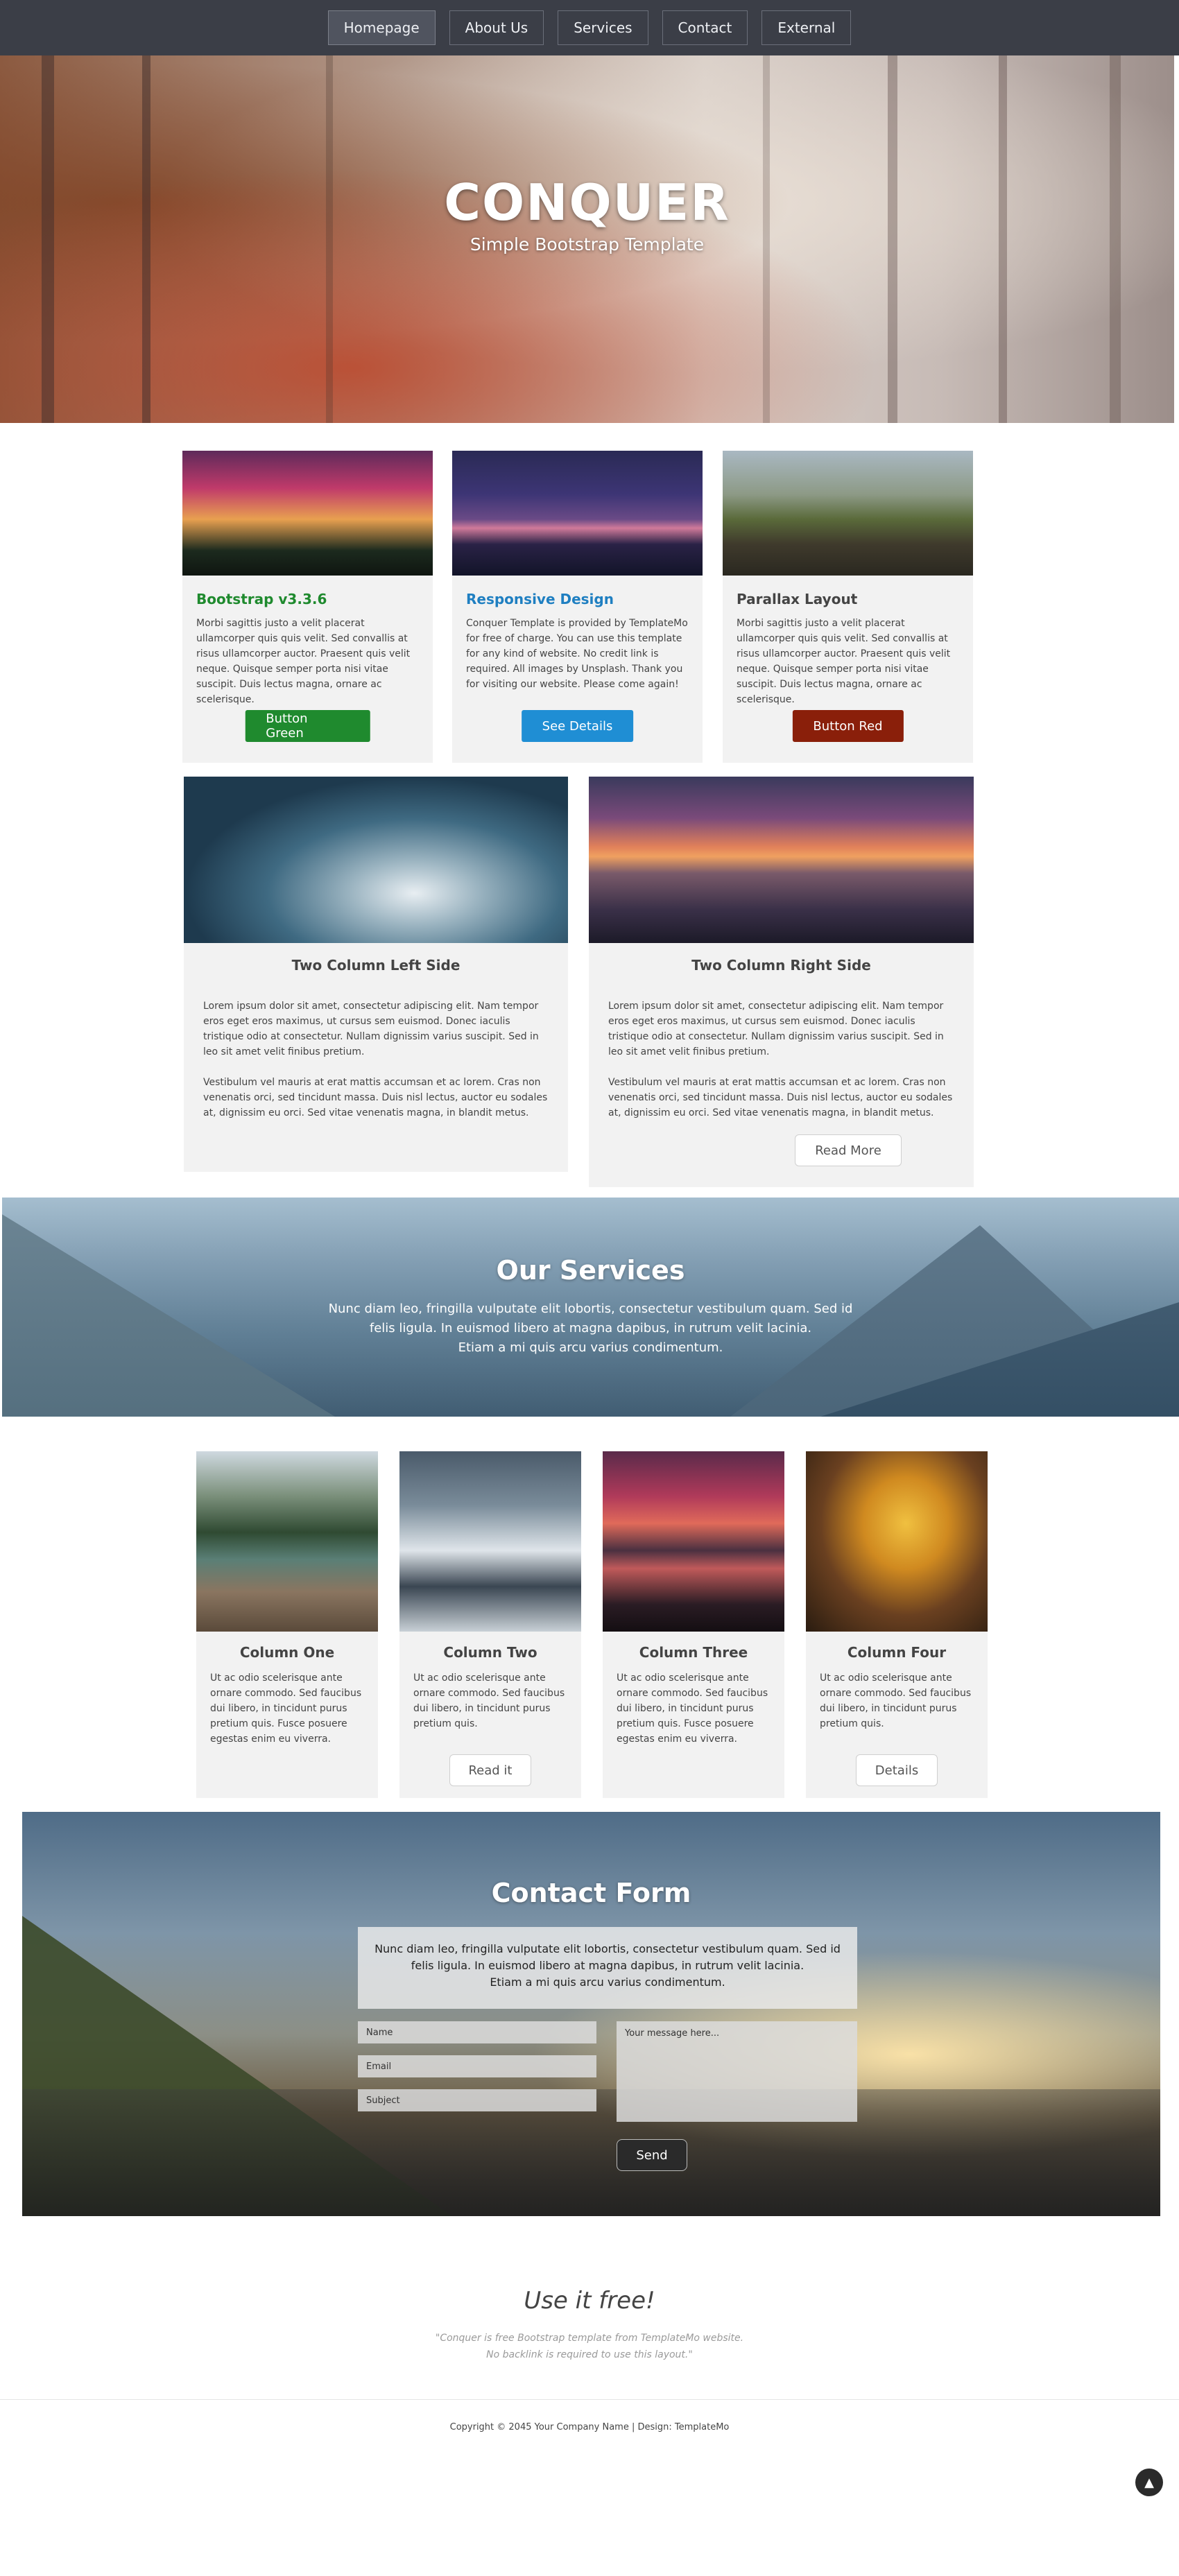 This screenshot has height=2576, width=1179. Describe the element at coordinates (590, 1270) in the screenshot. I see `services-title: Our Services` at that location.